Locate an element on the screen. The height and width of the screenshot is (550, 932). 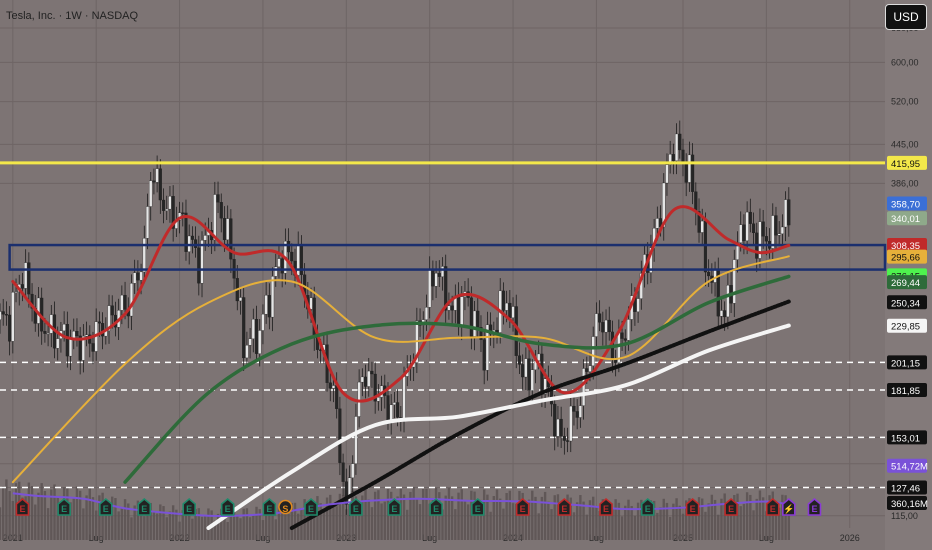
price-label-text: 127,46 is located at coordinates (905, 489).